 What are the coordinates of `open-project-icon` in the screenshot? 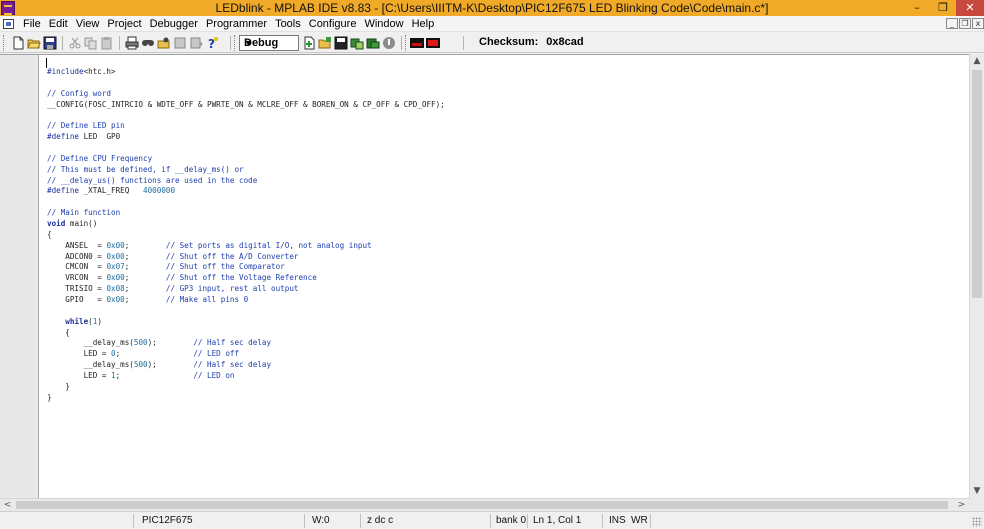 It's located at (325, 43).